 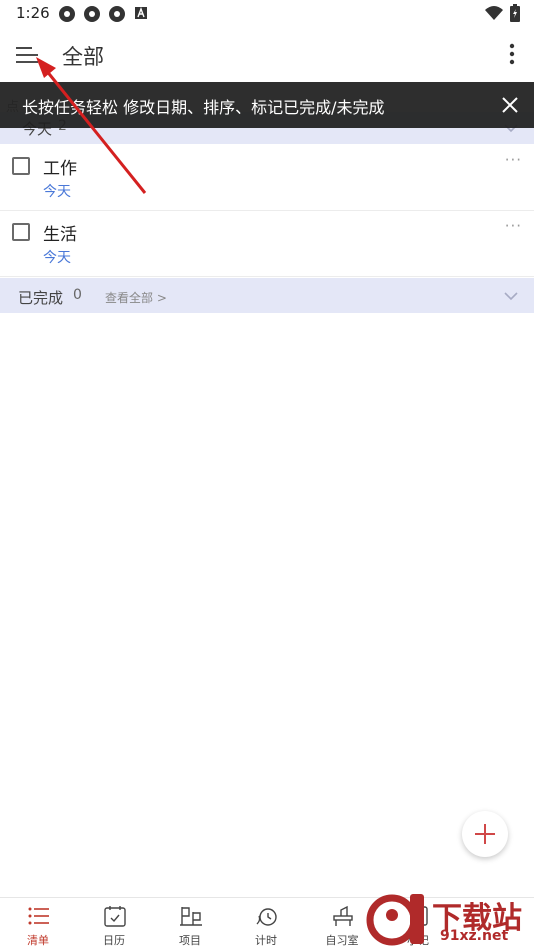 I want to click on section-label: 已完成, so click(x=41, y=298).